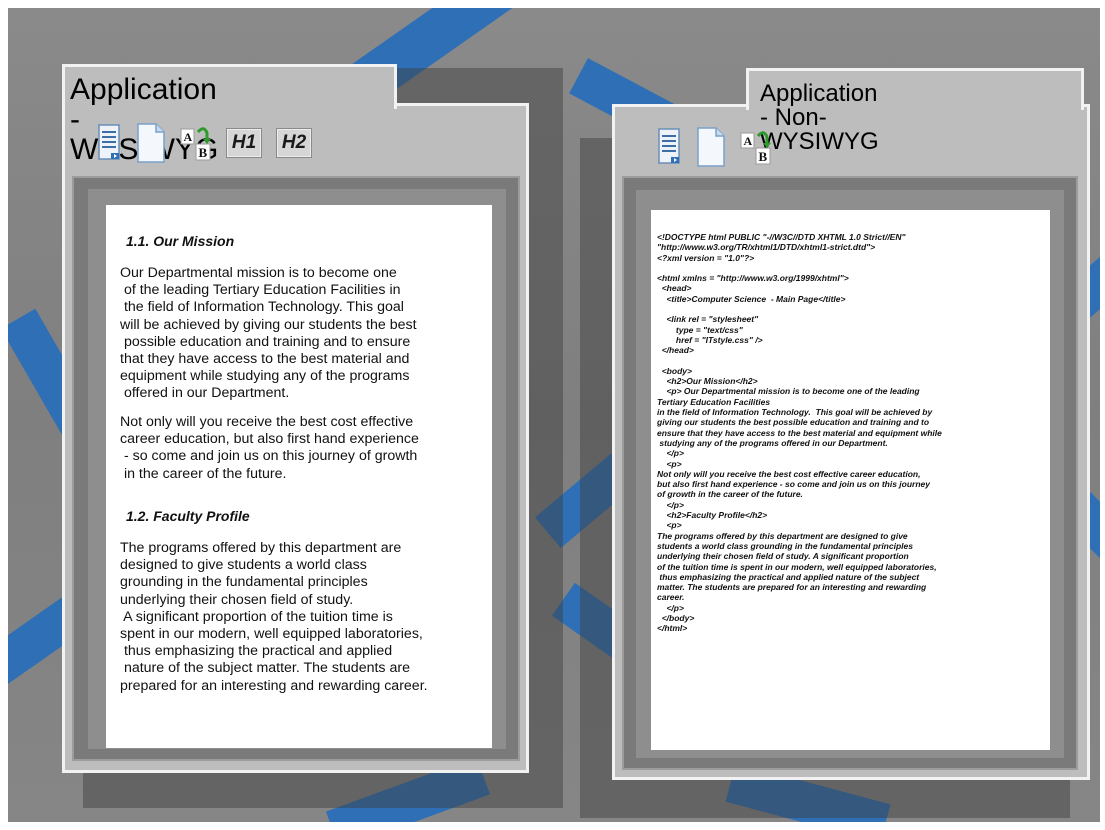  I want to click on doc-heading-faculty: 1.2. Faculty Profile, so click(188, 516).